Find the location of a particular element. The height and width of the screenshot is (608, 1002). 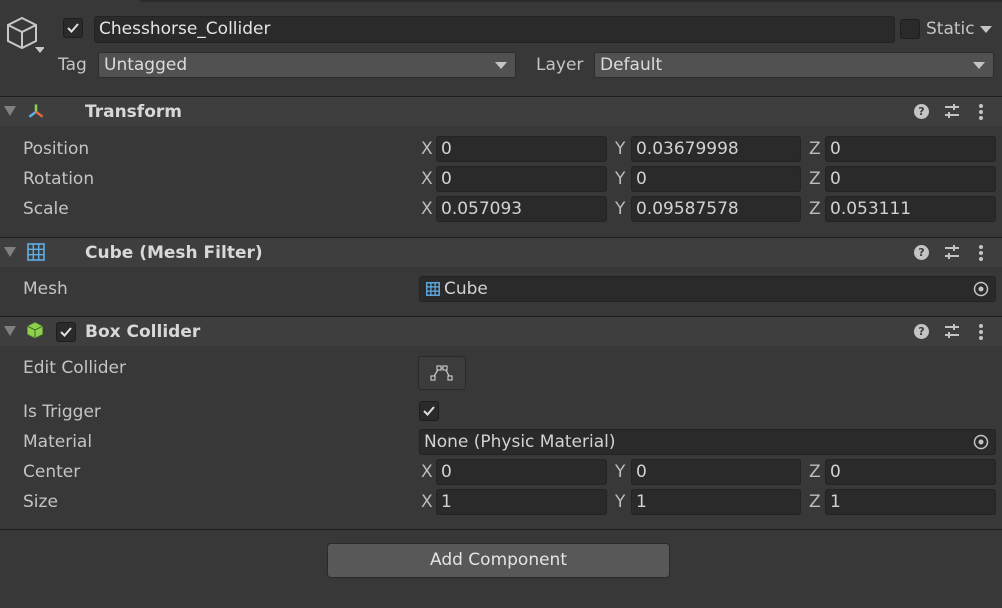

center-x-field: 0 is located at coordinates (521, 472).